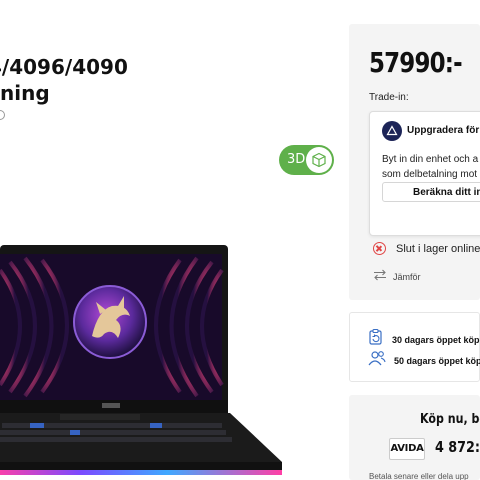 The width and height of the screenshot is (480, 480). Describe the element at coordinates (431, 192) in the screenshot. I see `calculate-tradein-button: Beräkna ditt inby` at that location.